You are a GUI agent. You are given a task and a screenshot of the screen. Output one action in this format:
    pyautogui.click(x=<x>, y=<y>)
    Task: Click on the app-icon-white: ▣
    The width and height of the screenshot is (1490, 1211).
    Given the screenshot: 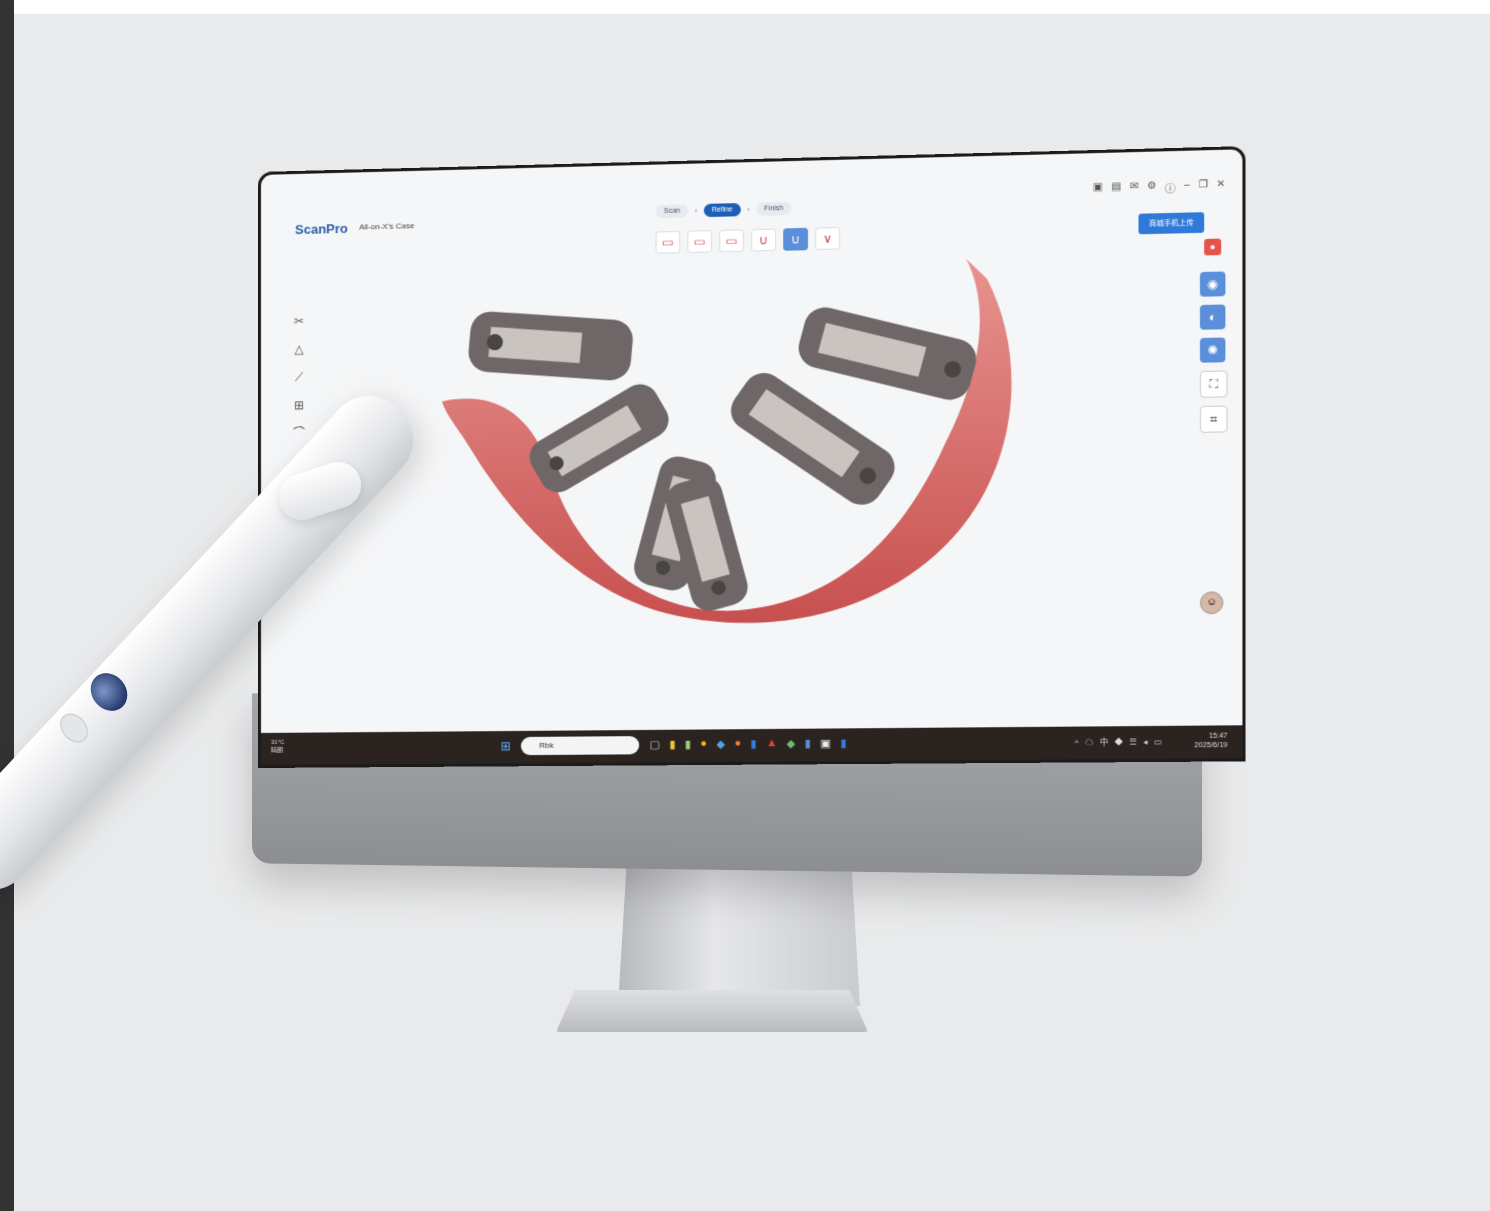 What is the action you would take?
    pyautogui.click(x=825, y=743)
    